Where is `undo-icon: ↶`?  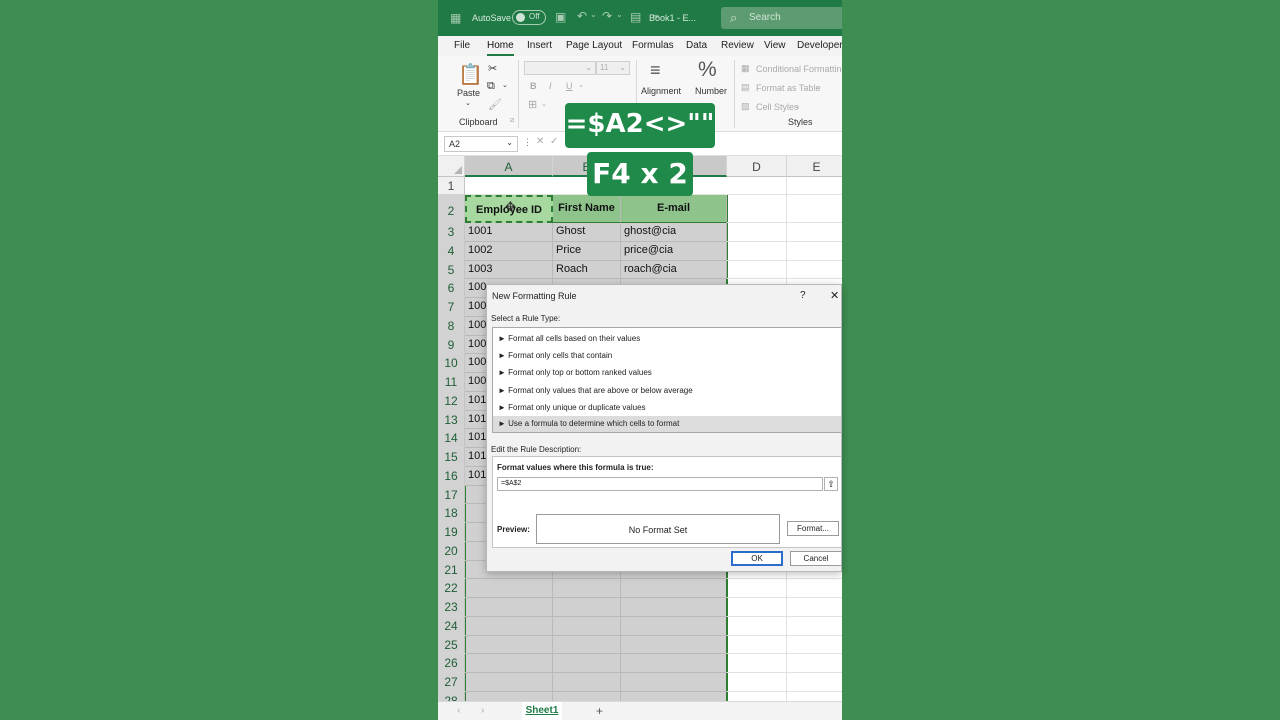
undo-icon: ↶ is located at coordinates (582, 16).